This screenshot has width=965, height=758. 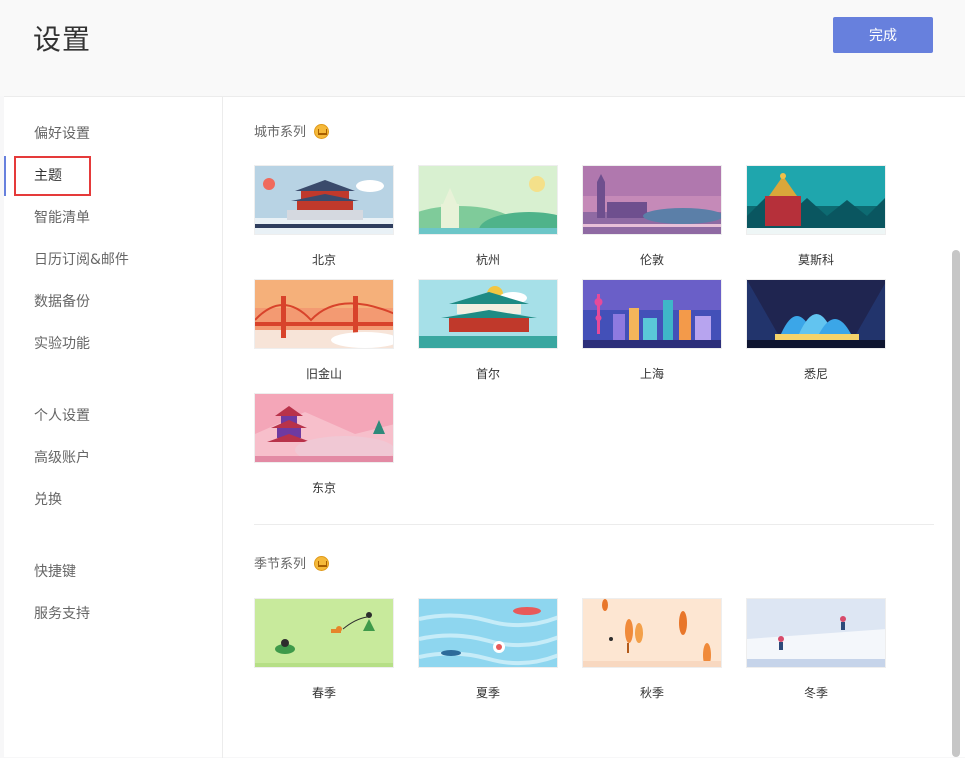 I want to click on sidebar-item-premium: 高级账户, so click(x=113, y=458).